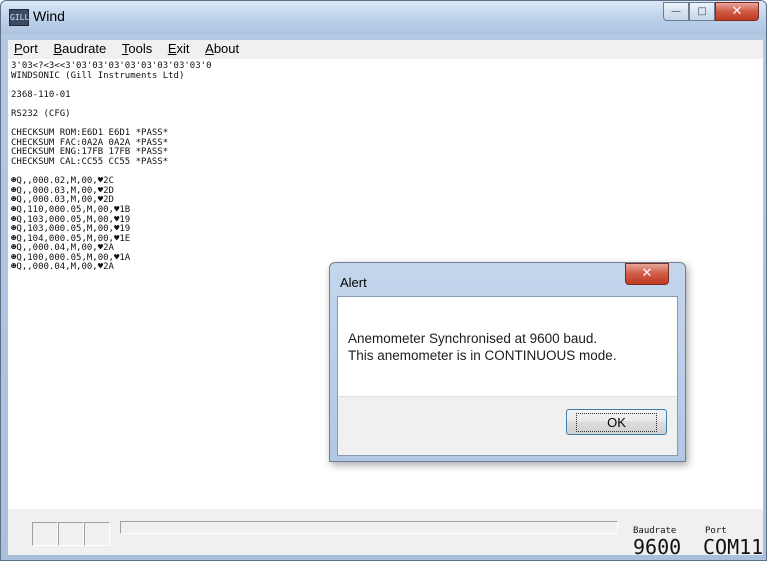 The image size is (769, 563). Describe the element at coordinates (62, 181) in the screenshot. I see `console-line: ☻Q,,000.02,M,00,♥2C` at that location.